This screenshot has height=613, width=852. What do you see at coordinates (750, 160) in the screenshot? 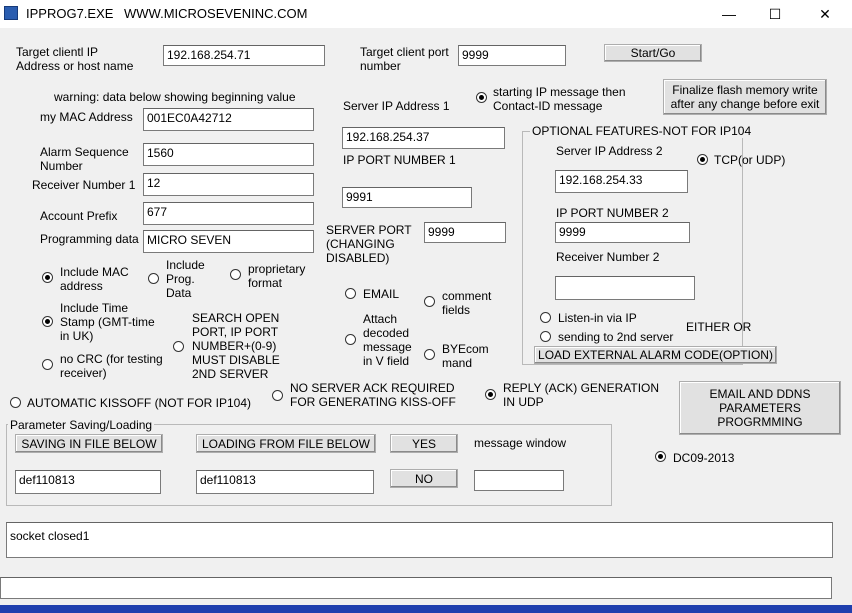
I see `tcp-label: TCP(or UDP)` at bounding box center [750, 160].